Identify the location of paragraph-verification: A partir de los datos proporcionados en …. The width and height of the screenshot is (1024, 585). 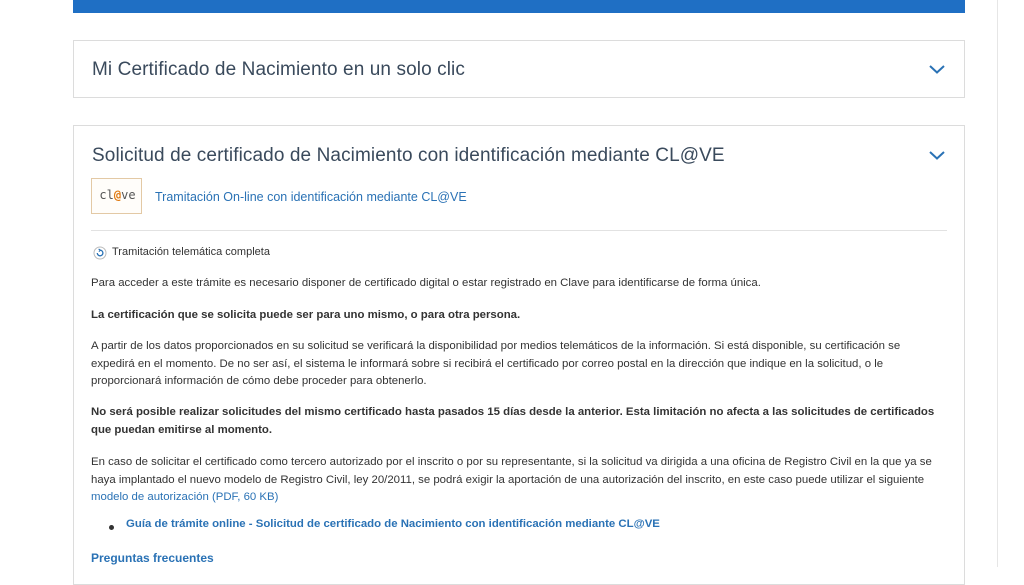
(496, 364).